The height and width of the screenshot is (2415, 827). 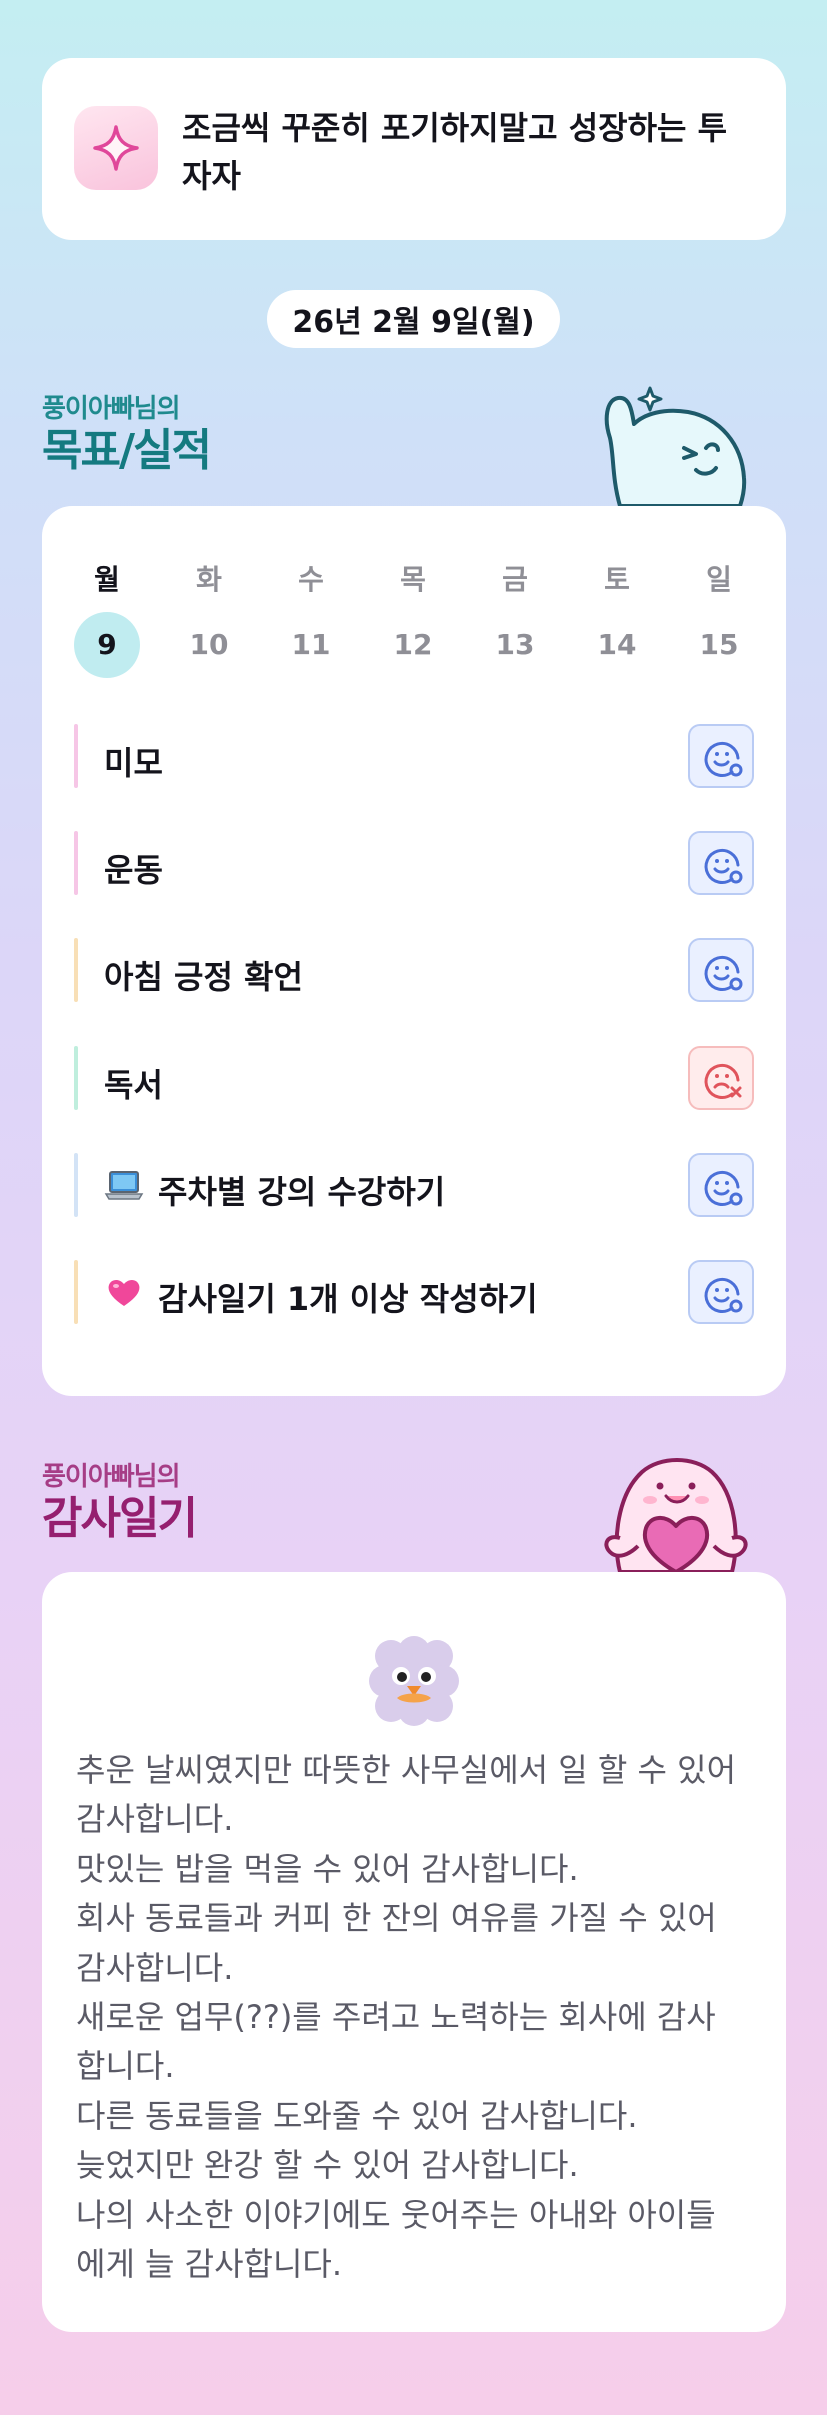 I want to click on motto-text: 조금씩 꾸준히 포기하지말고 성장하는 투 자자, so click(x=467, y=152).